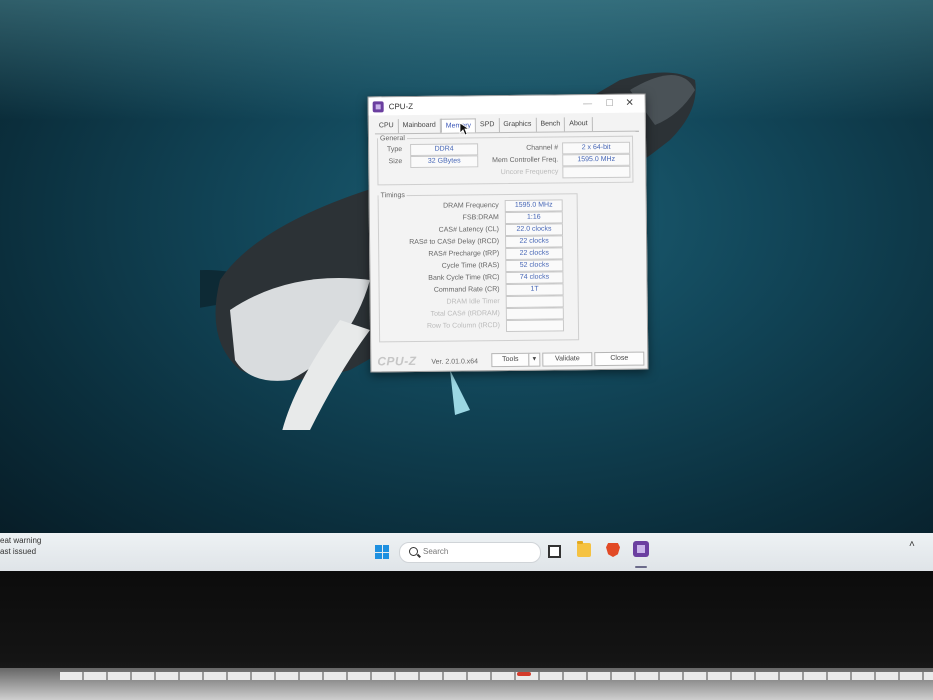 The height and width of the screenshot is (700, 933). I want to click on type-value: DDR4, so click(444, 150).